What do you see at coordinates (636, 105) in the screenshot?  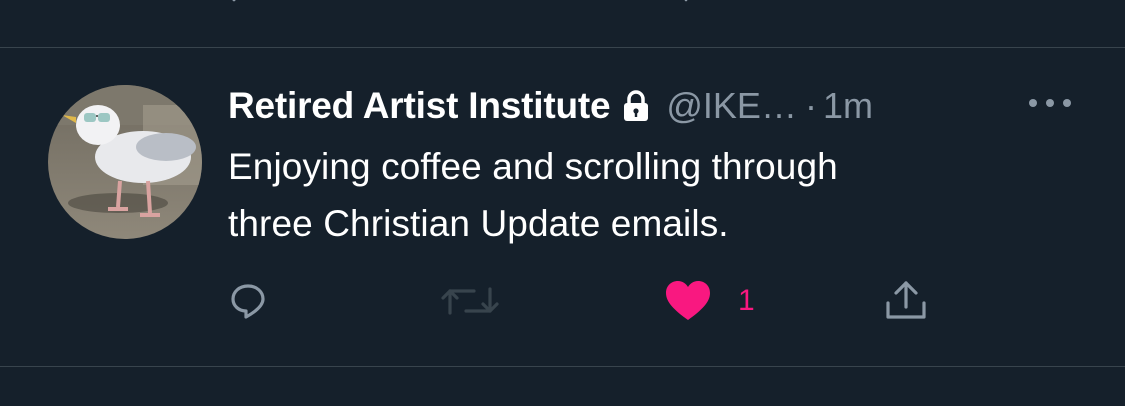 I see `lock-icon` at bounding box center [636, 105].